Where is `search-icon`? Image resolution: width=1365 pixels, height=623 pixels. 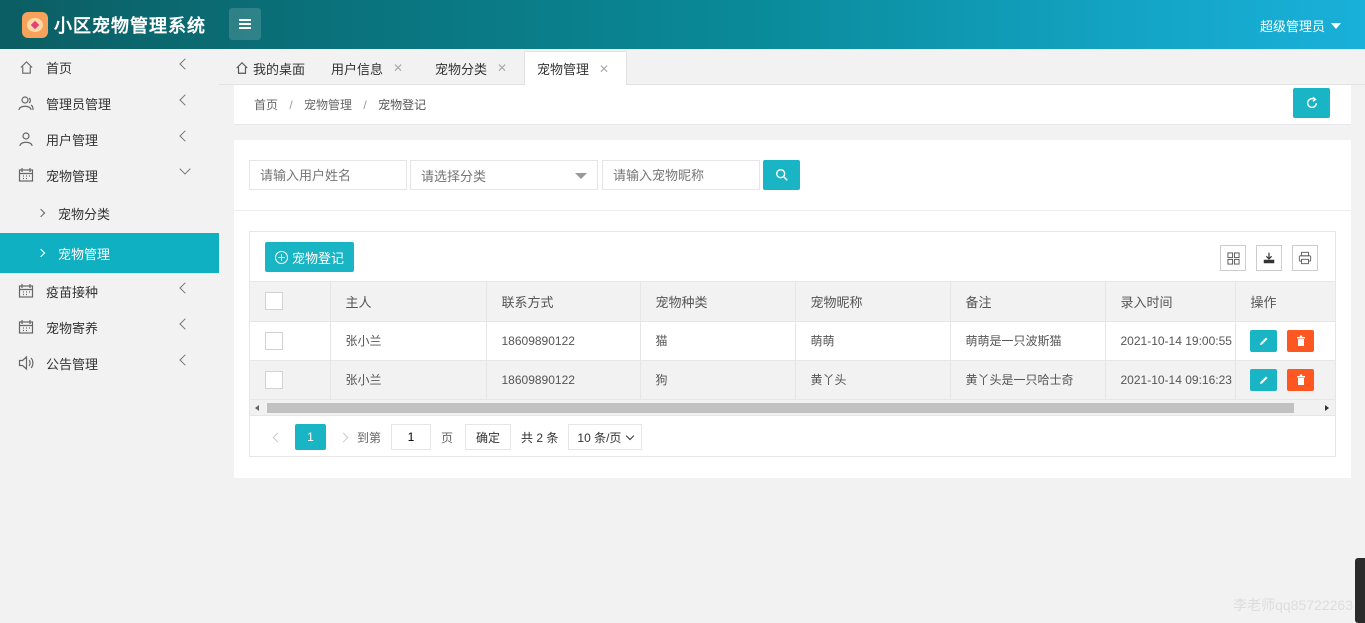 search-icon is located at coordinates (781, 175).